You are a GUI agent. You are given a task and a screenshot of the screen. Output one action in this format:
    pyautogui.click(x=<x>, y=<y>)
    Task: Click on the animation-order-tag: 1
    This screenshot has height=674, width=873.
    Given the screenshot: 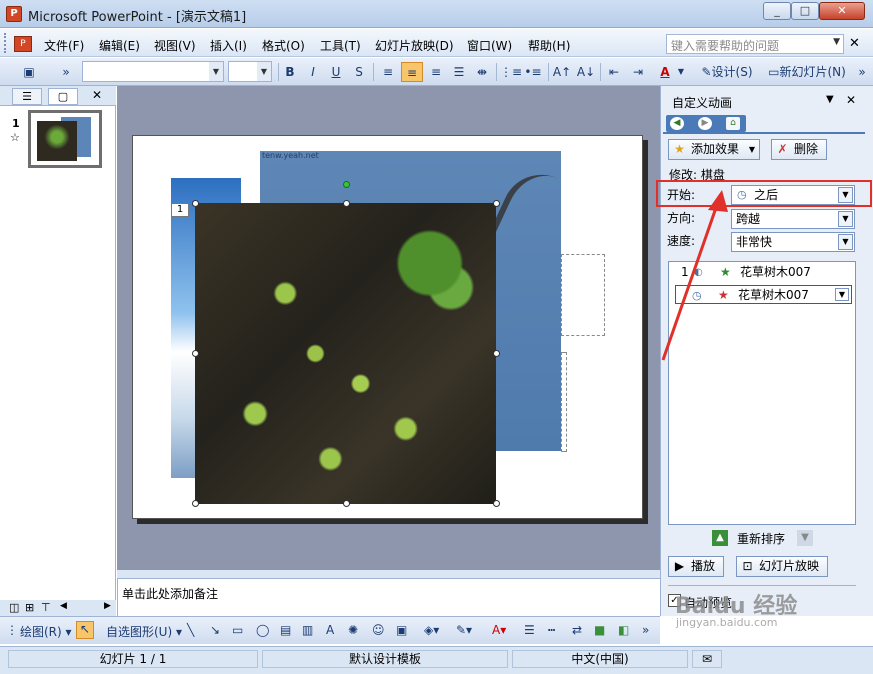 What is the action you would take?
    pyautogui.click(x=180, y=210)
    